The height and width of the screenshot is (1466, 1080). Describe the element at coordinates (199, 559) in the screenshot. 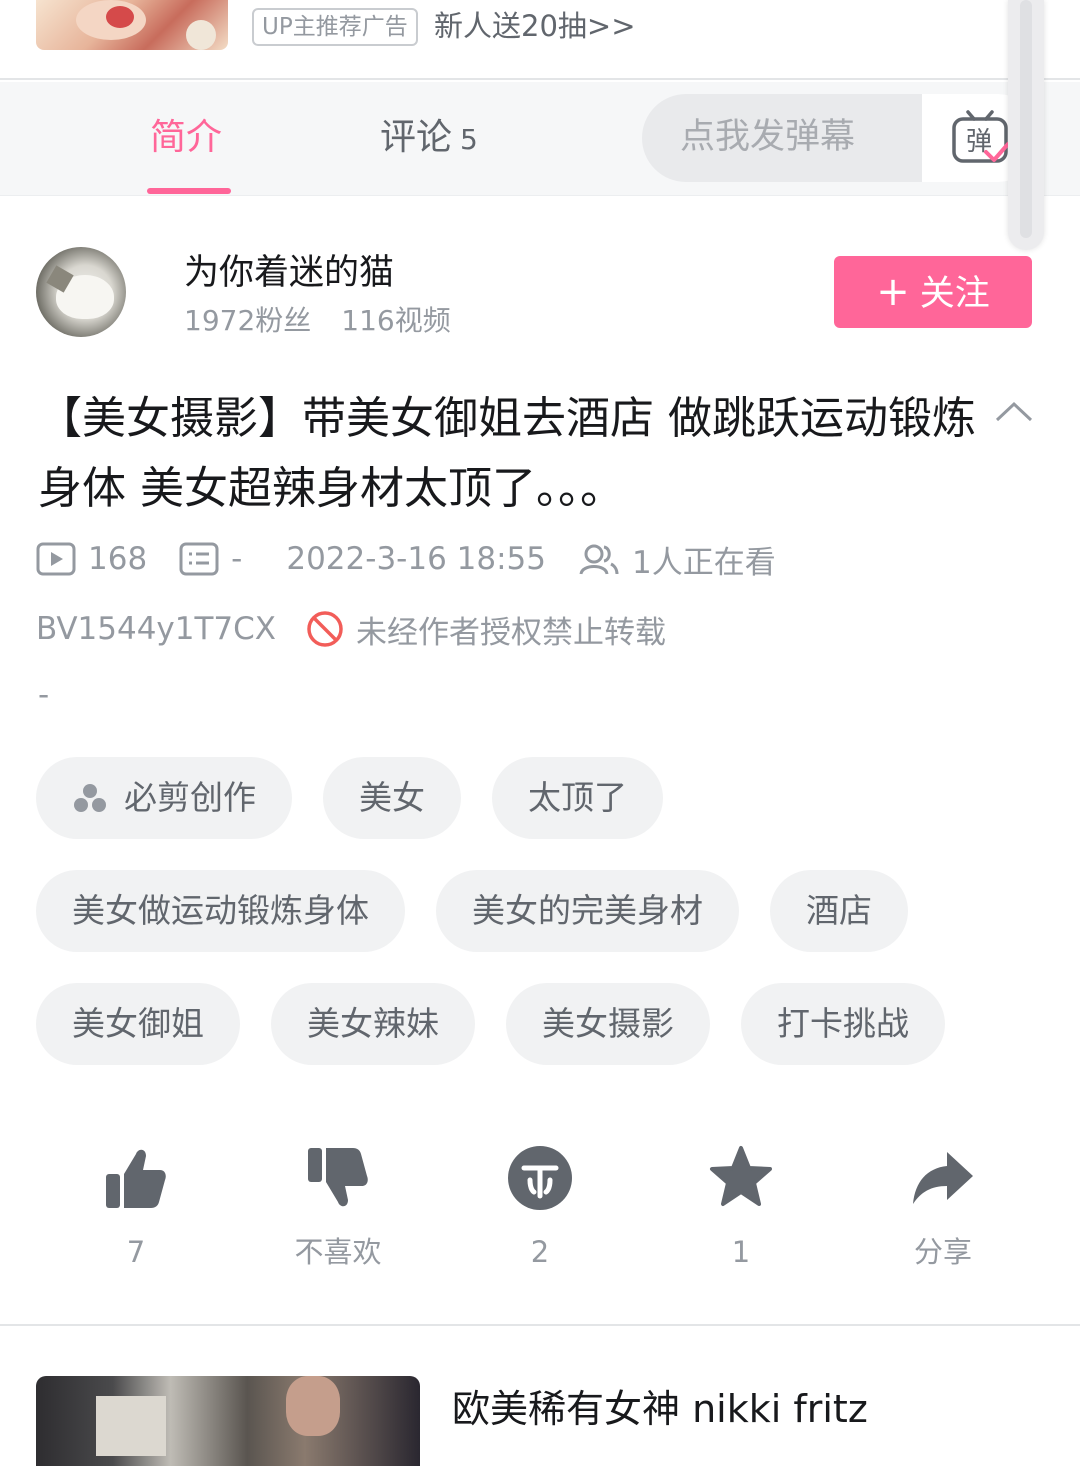

I see `danmaku-count-icon` at that location.